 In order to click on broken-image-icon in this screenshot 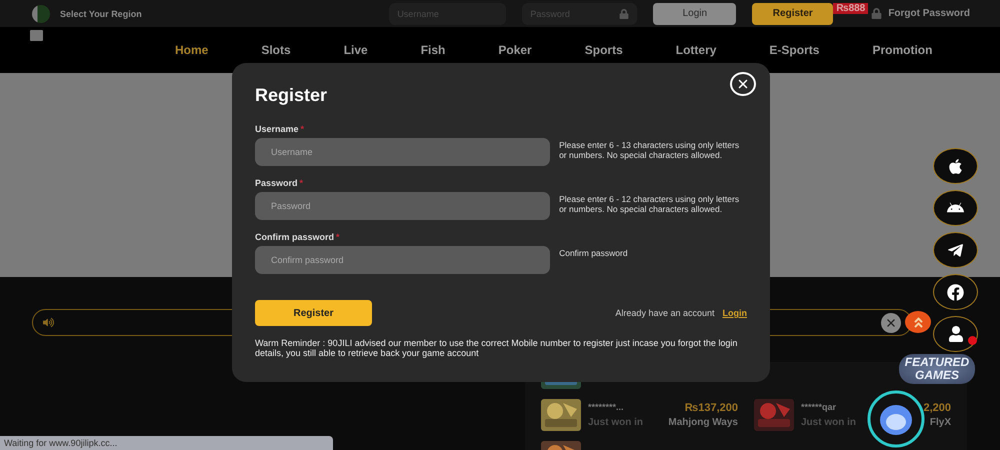, I will do `click(36, 35)`.